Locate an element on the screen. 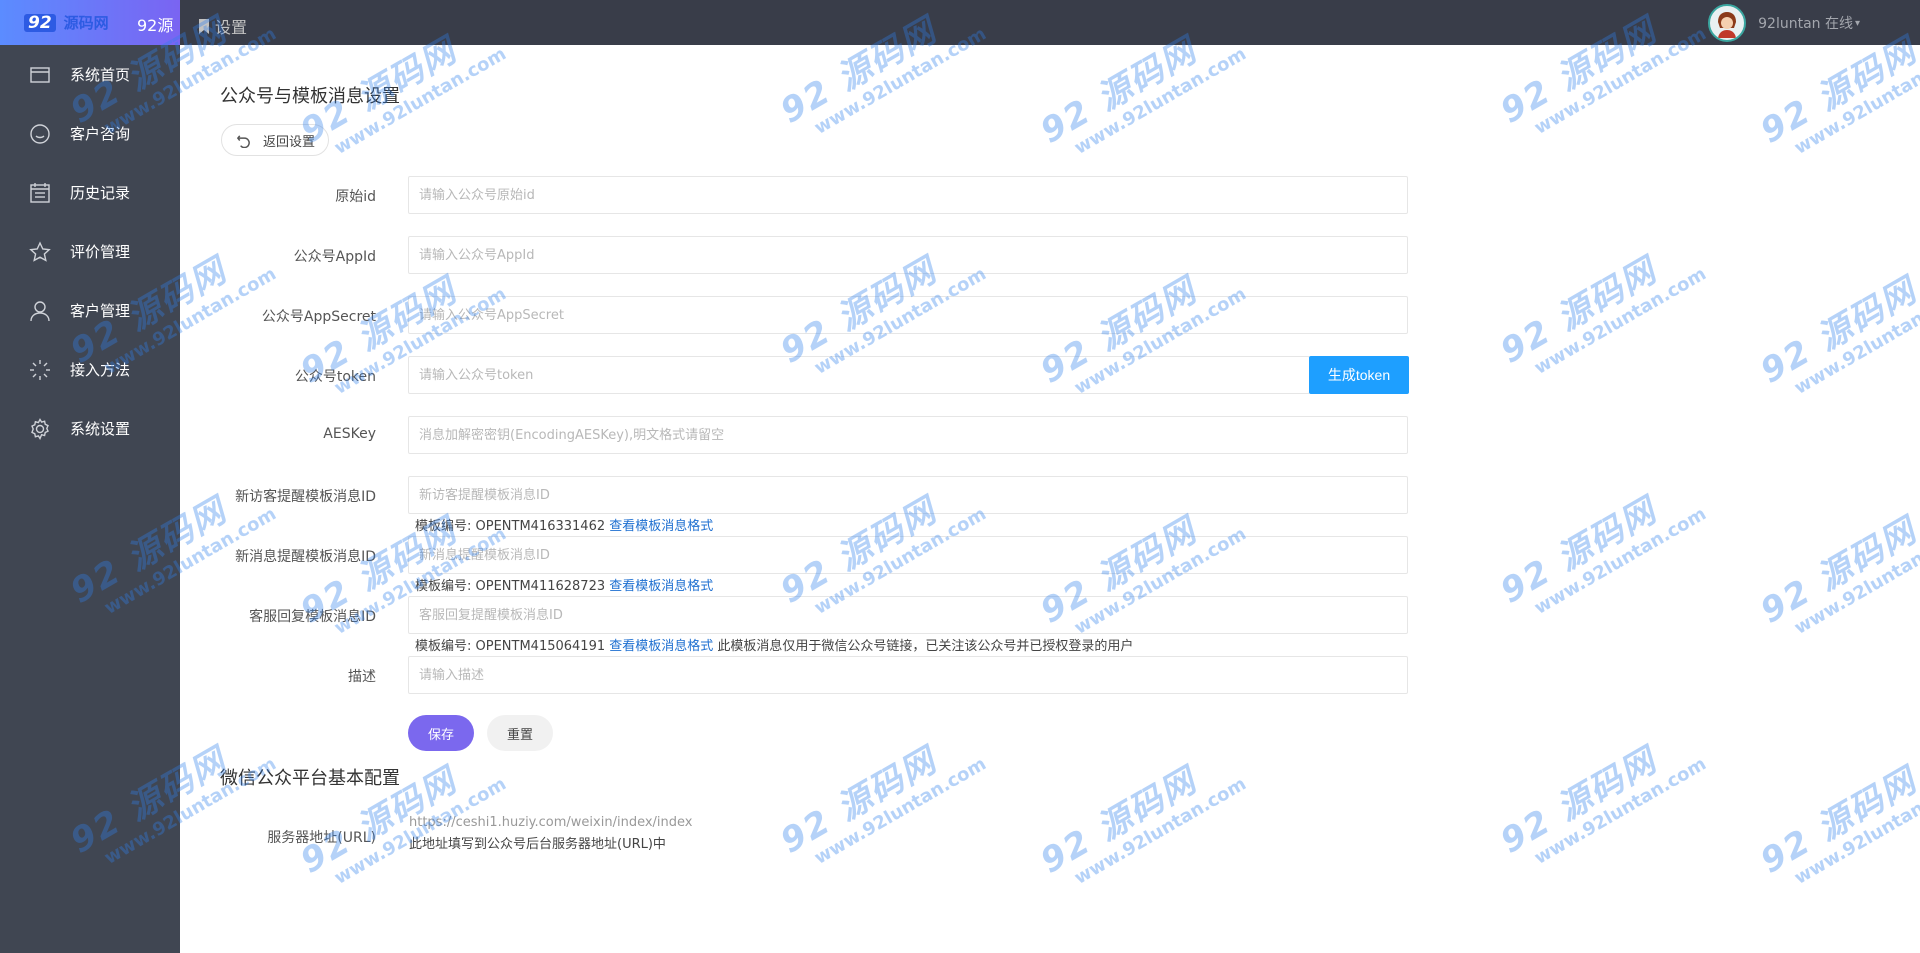 The height and width of the screenshot is (953, 1920). smile-icon is located at coordinates (40, 134).